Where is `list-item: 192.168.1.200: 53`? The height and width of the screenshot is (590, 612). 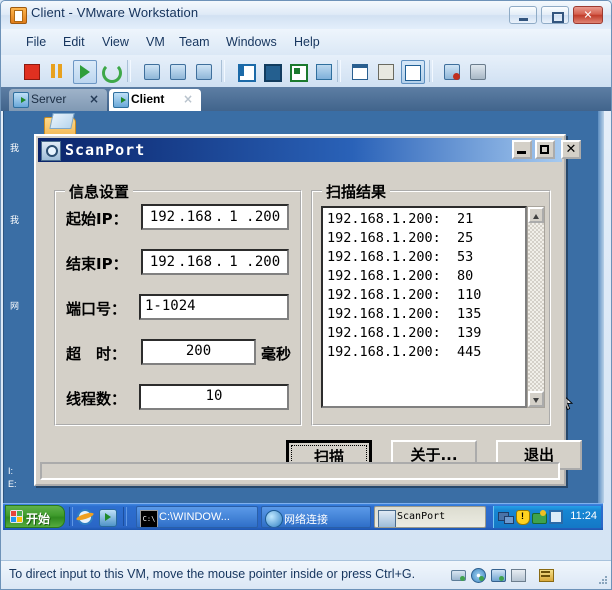
list-item: 192.168.1.200: 53 is located at coordinates (400, 257).